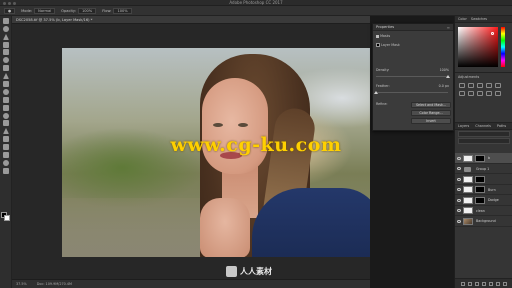 The image size is (512, 288). I want to click on photo-right-eye, so click(243, 125).